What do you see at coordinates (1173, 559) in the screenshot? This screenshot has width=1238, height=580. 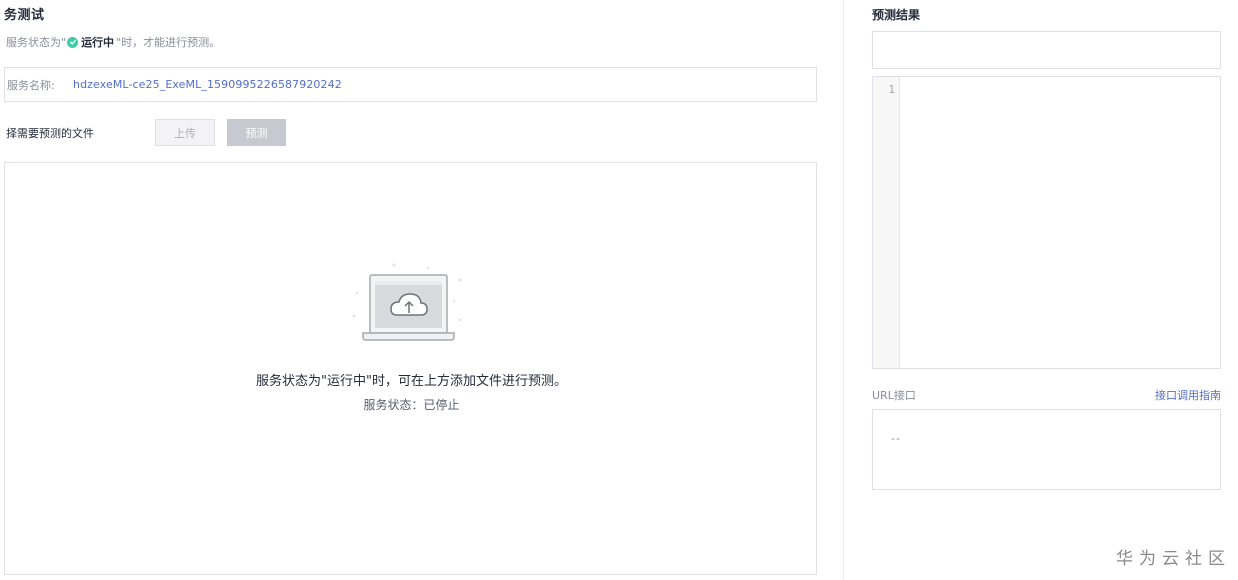 I see `watermark: 华为云社区` at bounding box center [1173, 559].